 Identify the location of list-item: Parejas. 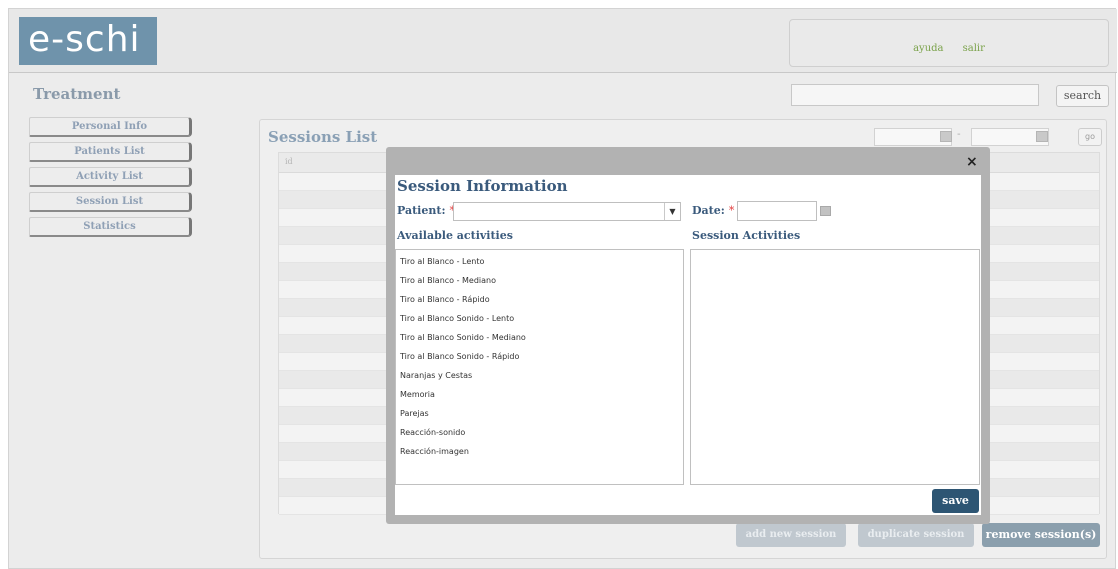
(539, 413).